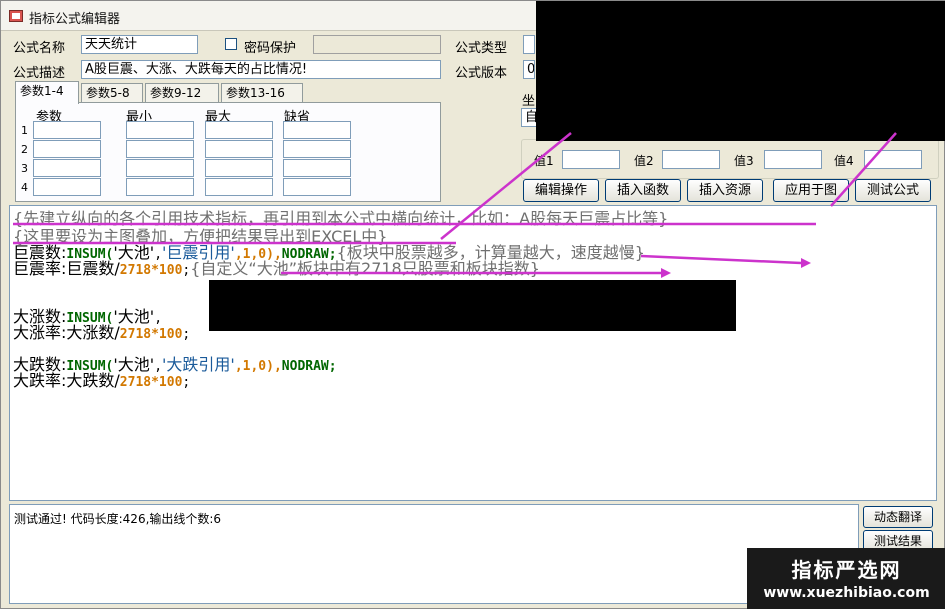  Describe the element at coordinates (47, 92) in the screenshot. I see `tab-params-1-4: 参数1-4` at that location.